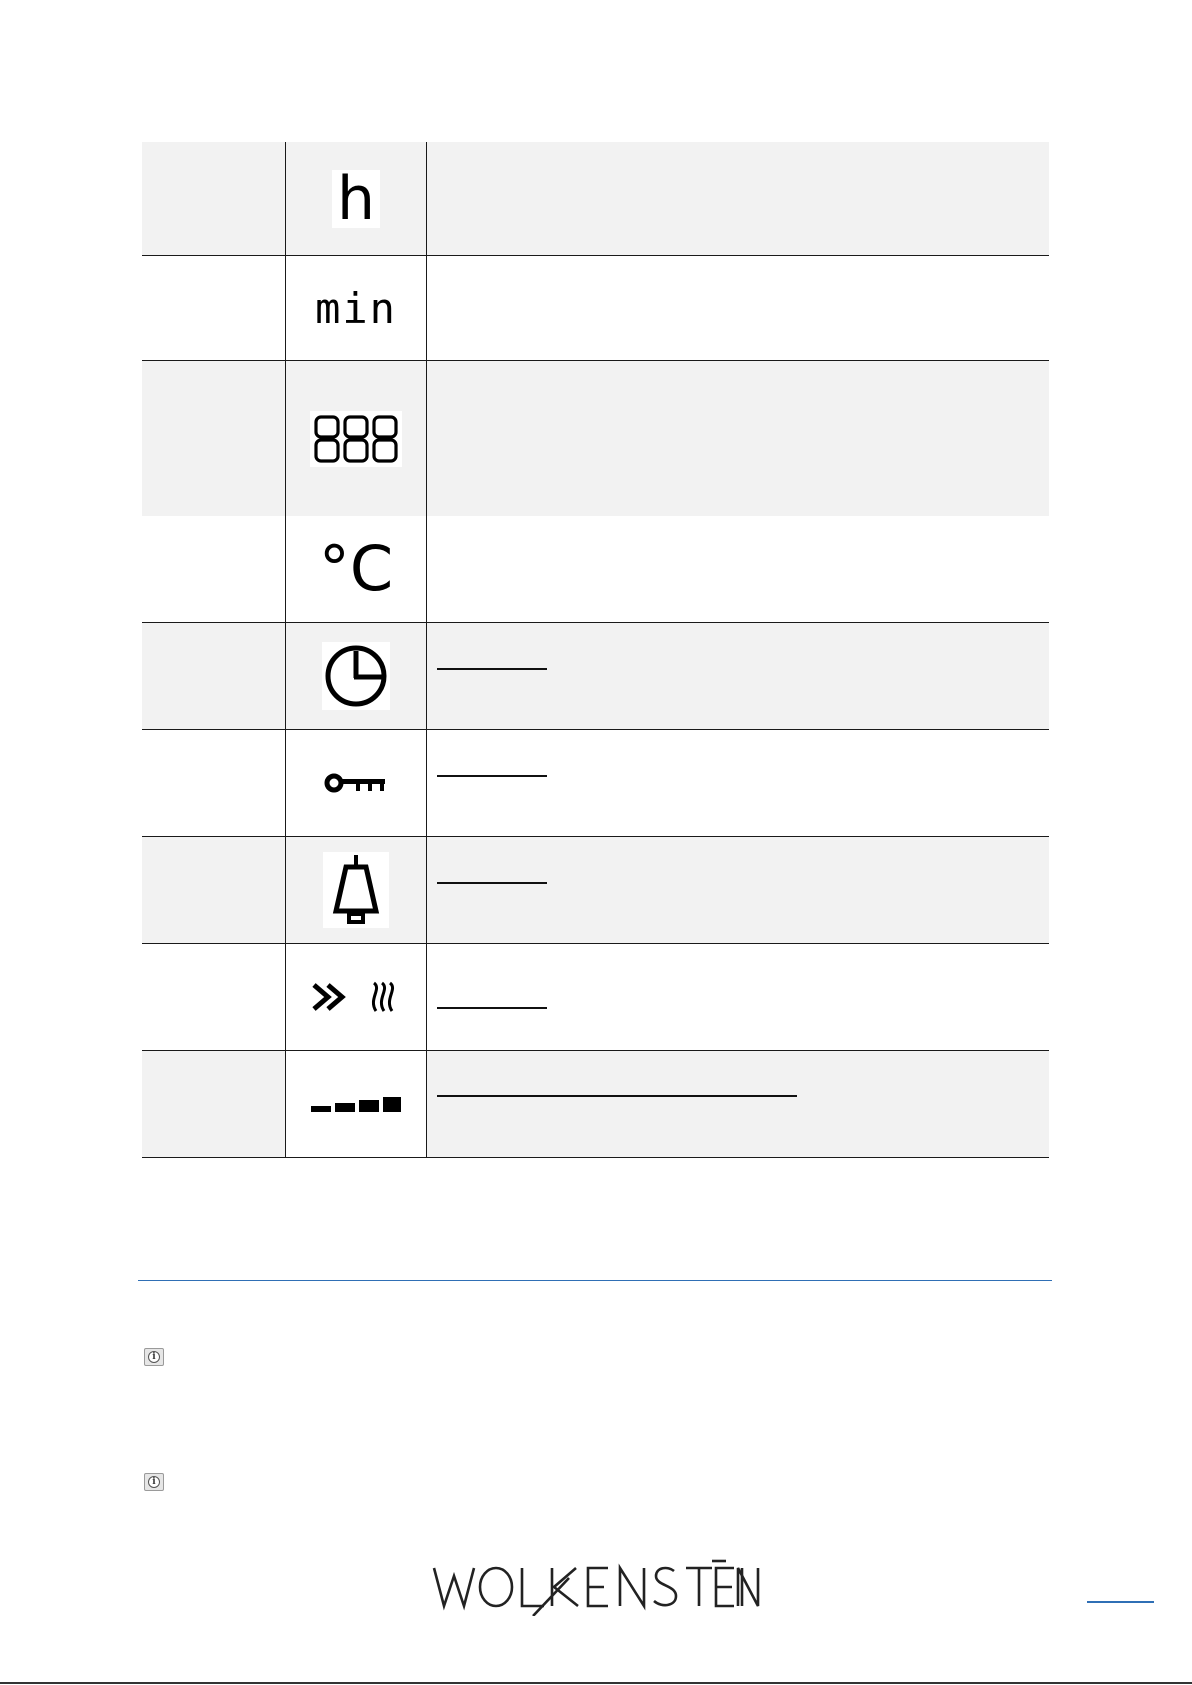  Describe the element at coordinates (595, 1280) in the screenshot. I see `section-divider` at that location.